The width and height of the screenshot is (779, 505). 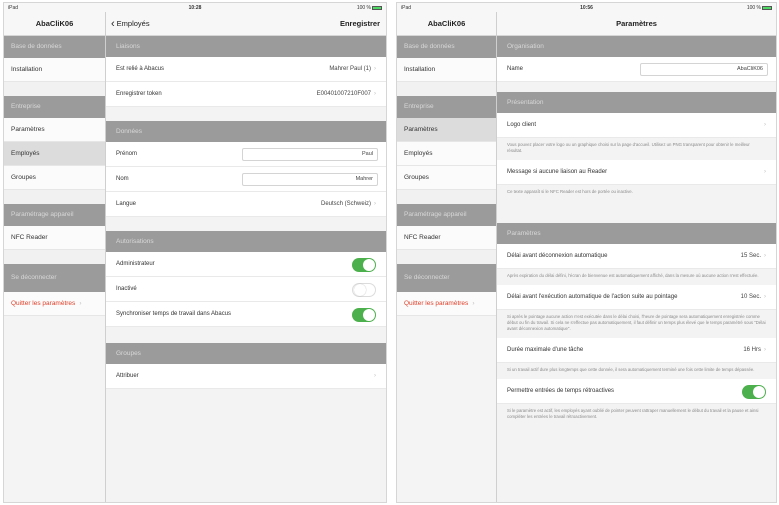 What do you see at coordinates (753, 8) in the screenshot?
I see `battery-label: 100 %` at bounding box center [753, 8].